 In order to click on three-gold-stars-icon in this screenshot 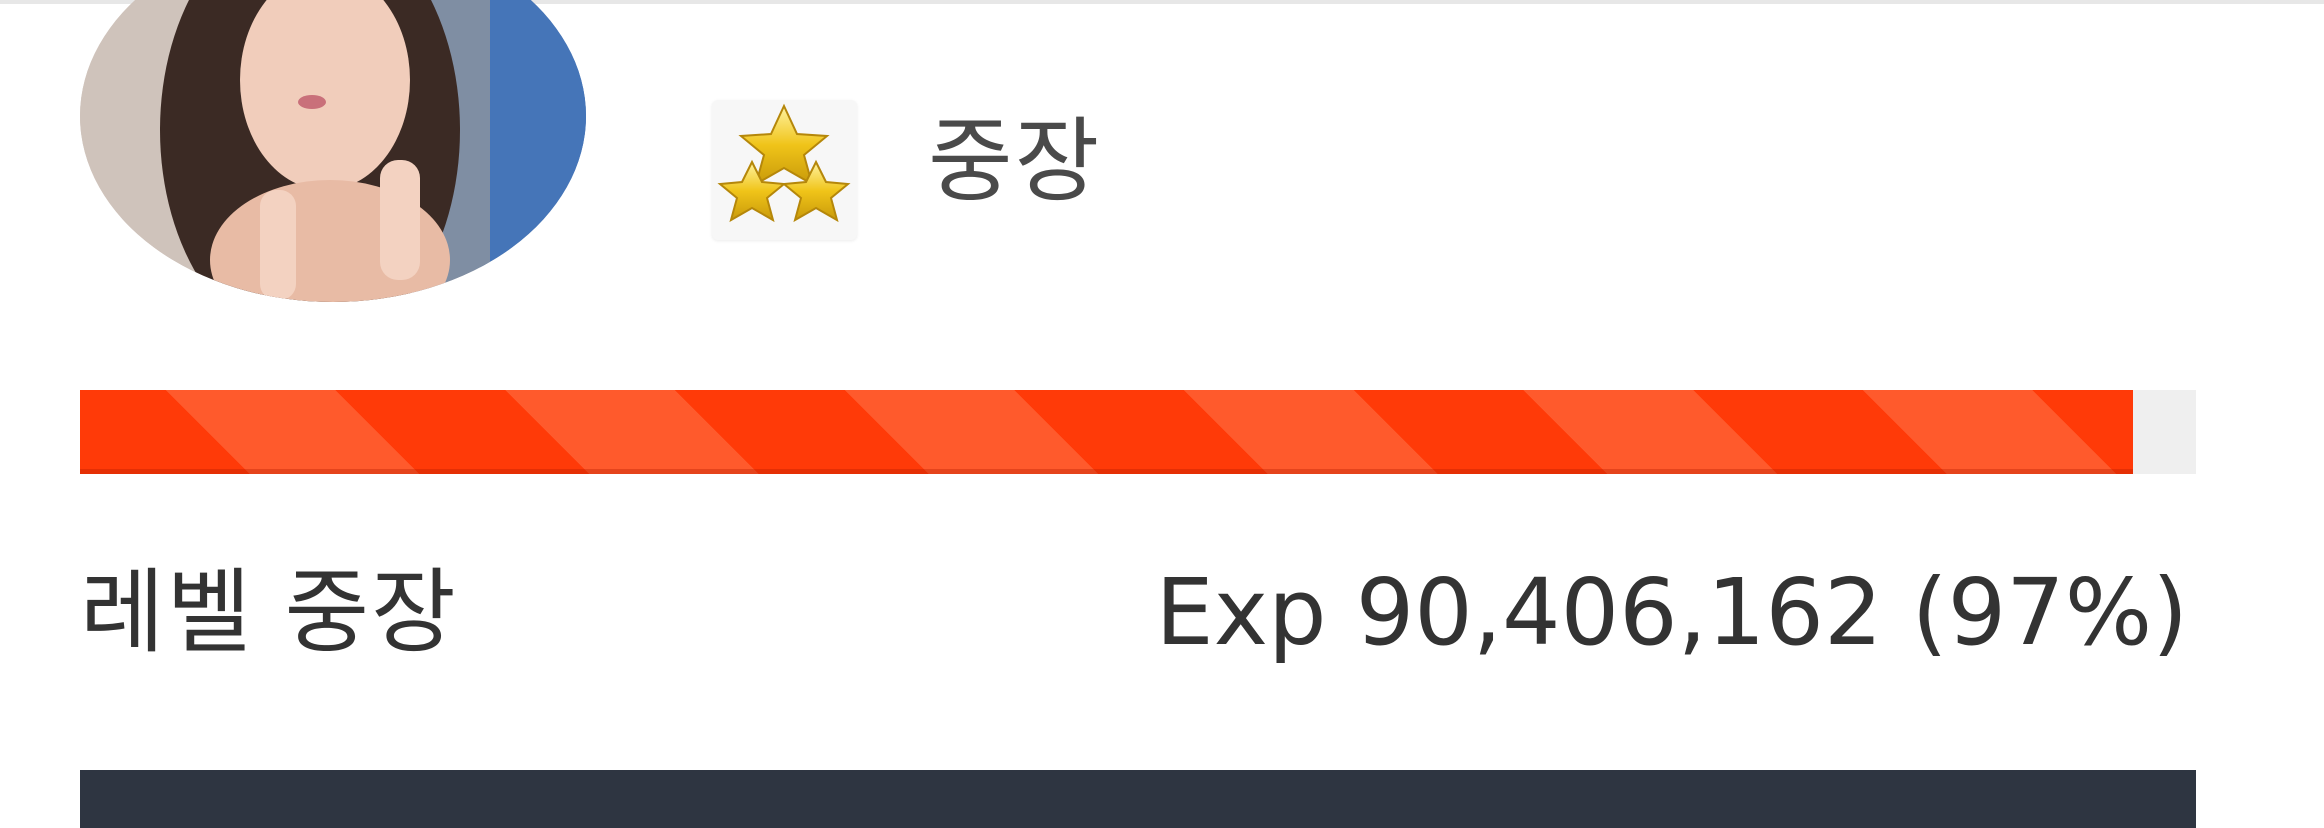, I will do `click(784, 163)`.